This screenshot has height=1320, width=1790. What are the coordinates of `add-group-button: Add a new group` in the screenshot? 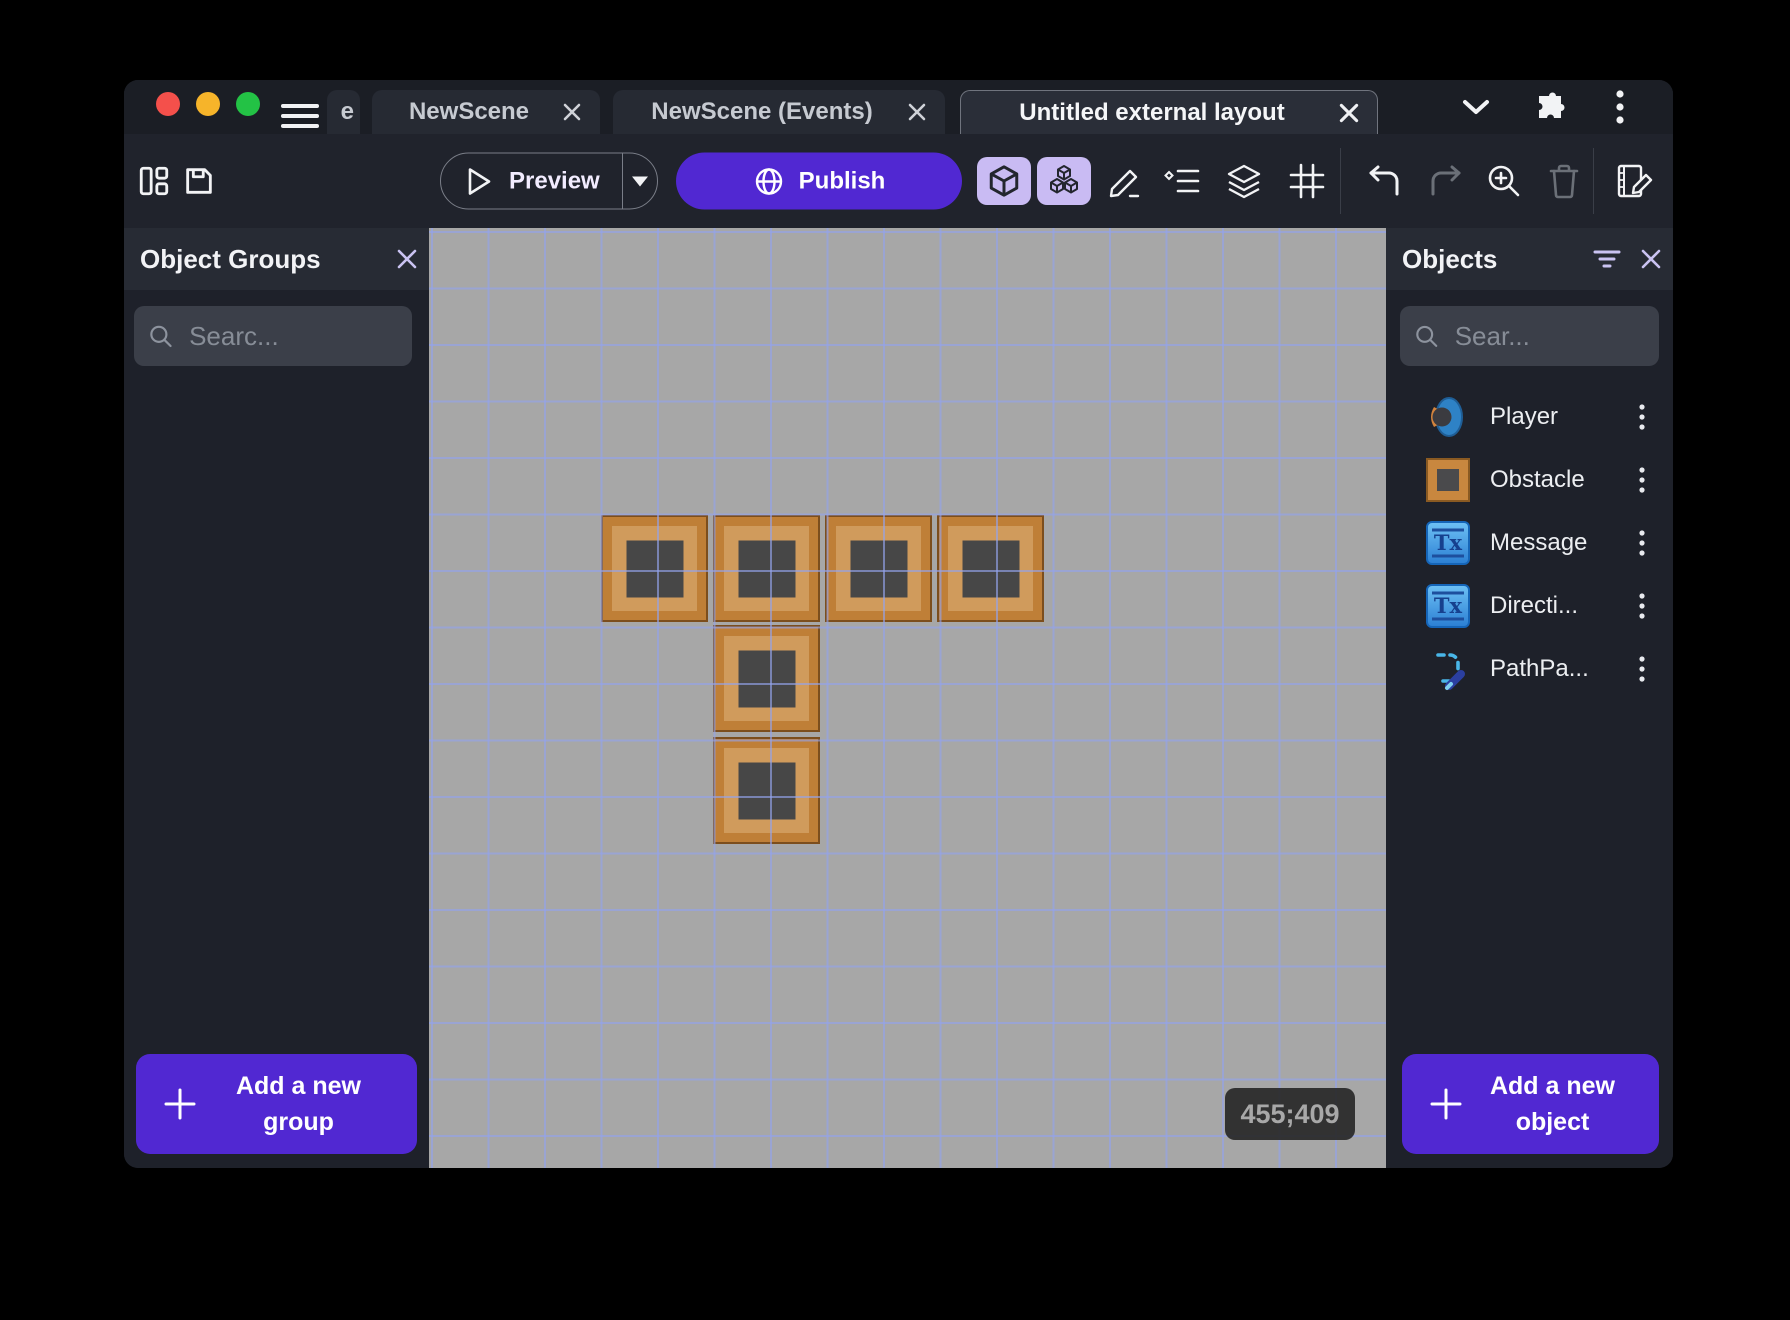 It's located at (276, 1104).